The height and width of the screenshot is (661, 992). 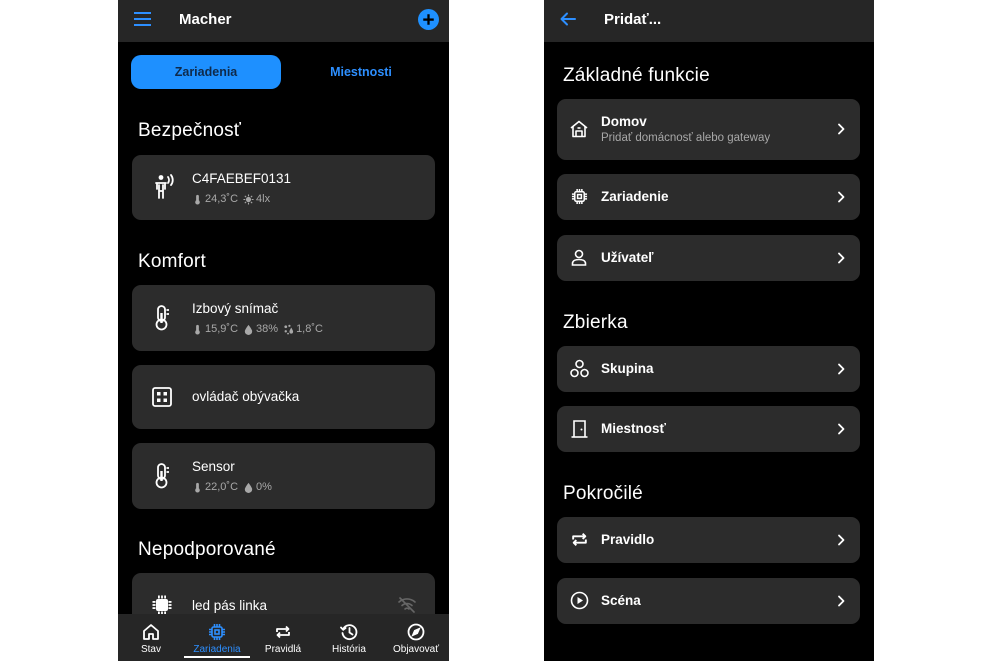 I want to click on section-title-zbierka: Zbierka, so click(x=595, y=322).